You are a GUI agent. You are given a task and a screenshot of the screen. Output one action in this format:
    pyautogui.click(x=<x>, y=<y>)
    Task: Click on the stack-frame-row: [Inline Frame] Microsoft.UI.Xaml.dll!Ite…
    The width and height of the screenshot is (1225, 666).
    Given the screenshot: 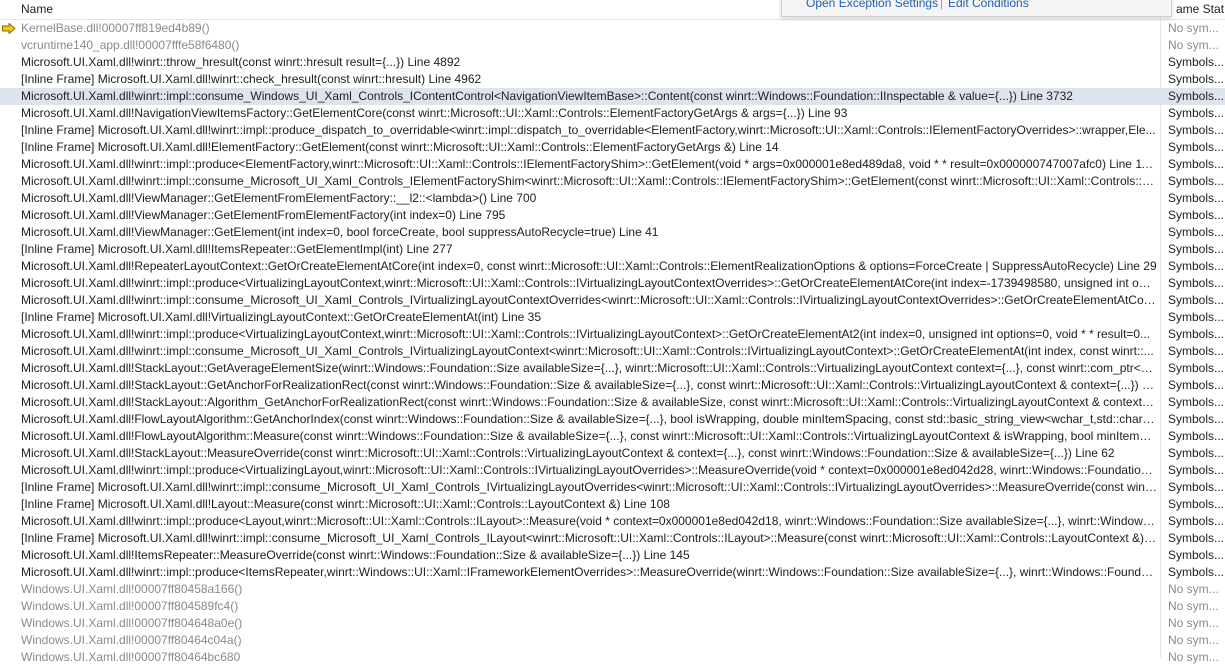 What is the action you would take?
    pyautogui.click(x=612, y=249)
    